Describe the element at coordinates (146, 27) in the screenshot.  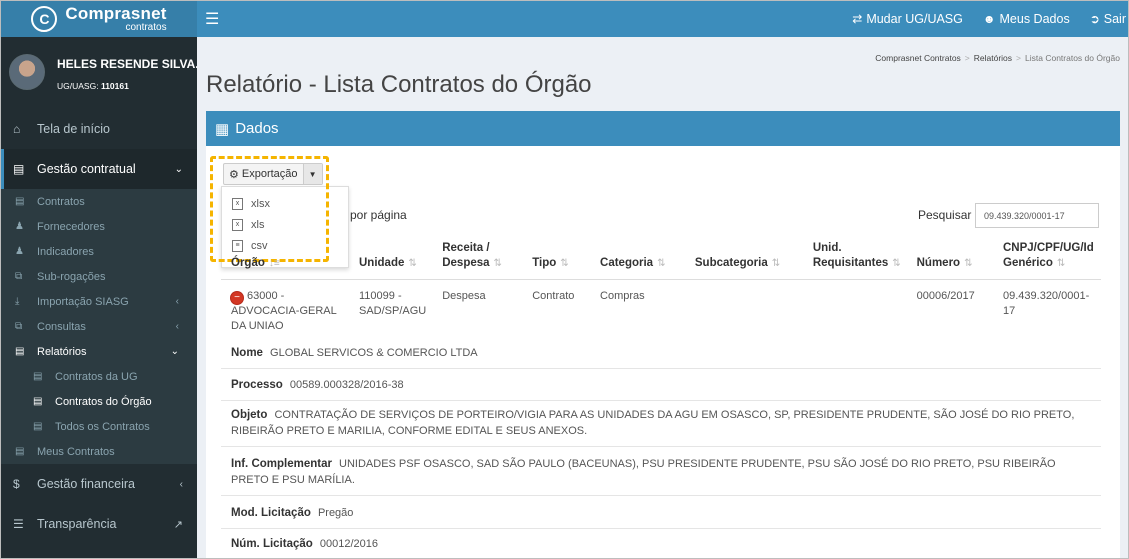
I see `logo-subtitle: contratos` at that location.